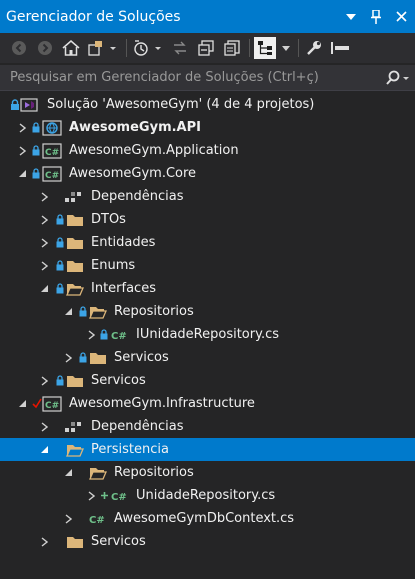 This screenshot has height=579, width=415. Describe the element at coordinates (207, 265) in the screenshot. I see `tree-item-folder-enums: Enums` at that location.